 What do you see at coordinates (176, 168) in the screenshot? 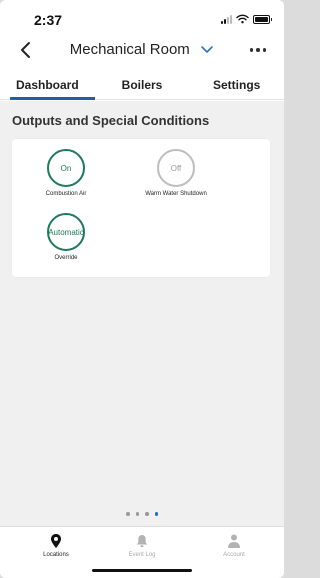
I see `status-circle: Off` at bounding box center [176, 168].